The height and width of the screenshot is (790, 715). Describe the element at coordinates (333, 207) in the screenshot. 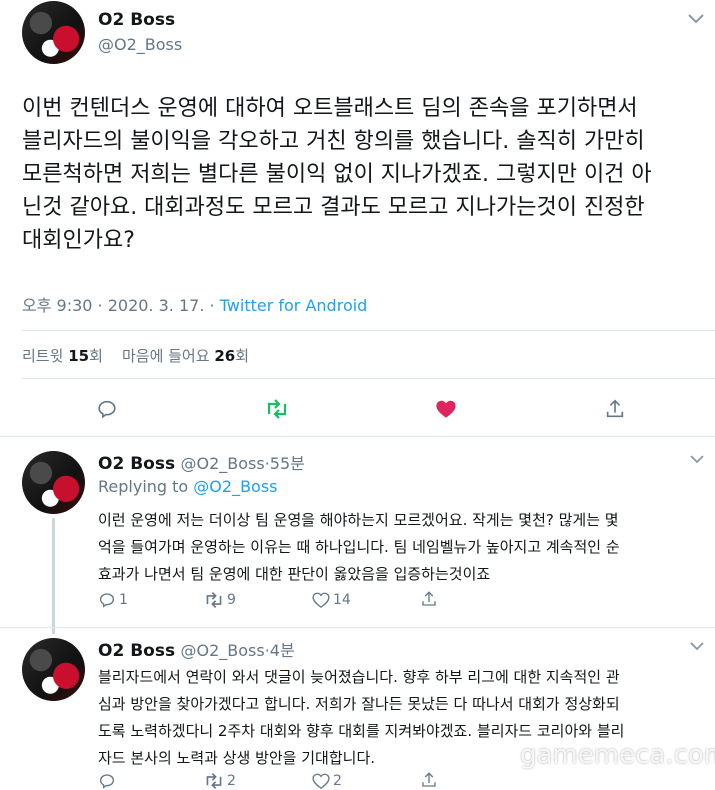

I see `tweet-text-line: 닌것 같아요. 대회과정도 모르고 결과도 모르고 지나가는것이 진정한` at that location.